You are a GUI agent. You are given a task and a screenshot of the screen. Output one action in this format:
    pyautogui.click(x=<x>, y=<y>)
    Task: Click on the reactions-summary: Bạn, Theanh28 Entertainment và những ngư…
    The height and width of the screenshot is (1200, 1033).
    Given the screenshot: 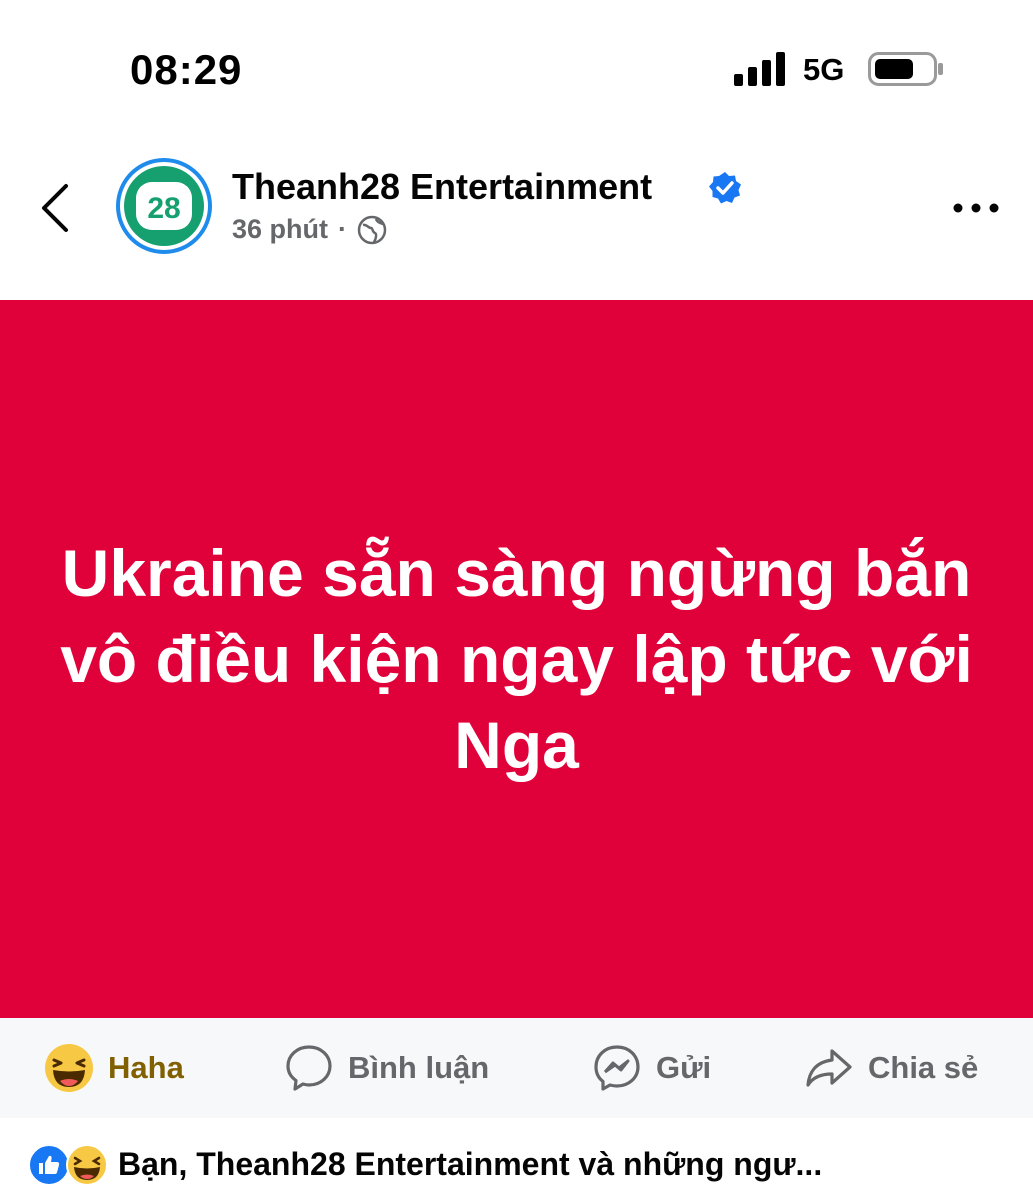 What is the action you would take?
    pyautogui.click(x=523, y=1164)
    